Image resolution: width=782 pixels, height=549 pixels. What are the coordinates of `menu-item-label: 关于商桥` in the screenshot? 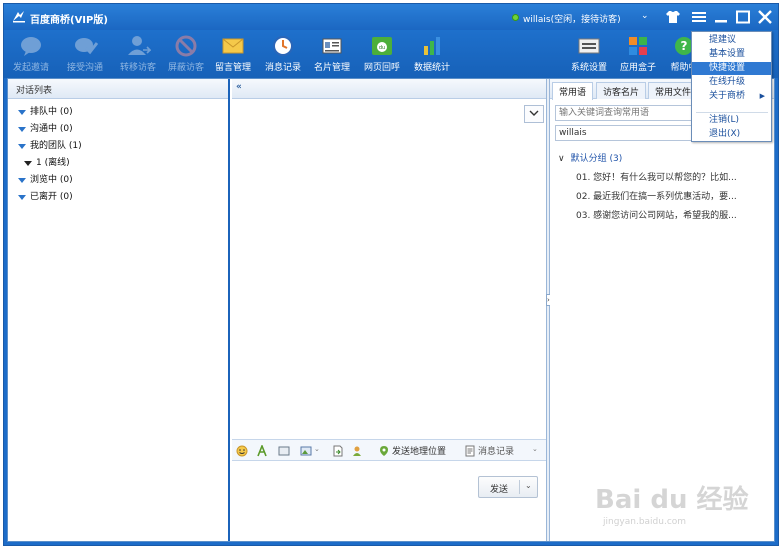 It's located at (727, 96).